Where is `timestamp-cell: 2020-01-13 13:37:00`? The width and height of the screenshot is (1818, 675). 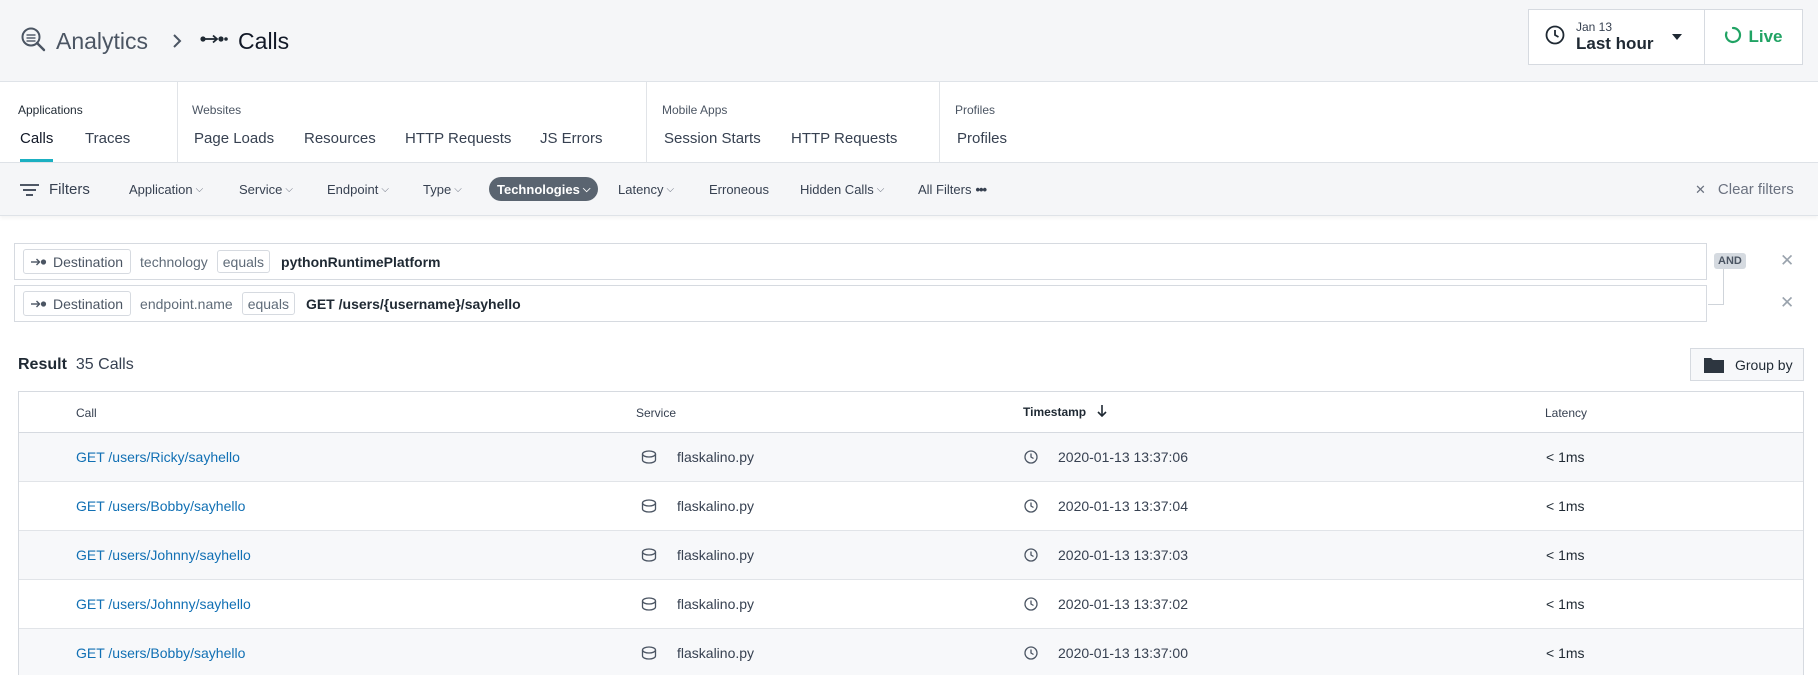 timestamp-cell: 2020-01-13 13:37:00 is located at coordinates (1106, 652).